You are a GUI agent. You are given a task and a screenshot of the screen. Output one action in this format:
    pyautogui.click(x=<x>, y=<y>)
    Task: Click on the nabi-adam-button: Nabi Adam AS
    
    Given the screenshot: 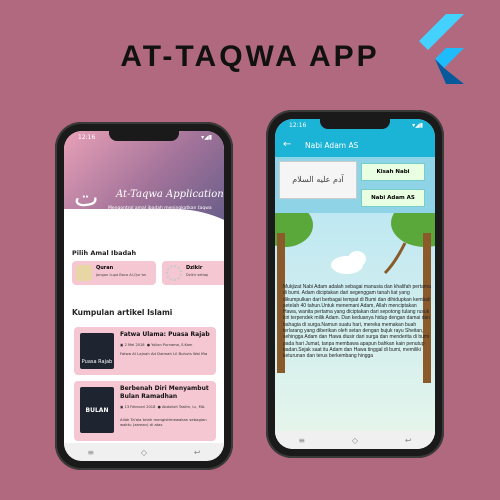 What is the action you would take?
    pyautogui.click(x=393, y=198)
    